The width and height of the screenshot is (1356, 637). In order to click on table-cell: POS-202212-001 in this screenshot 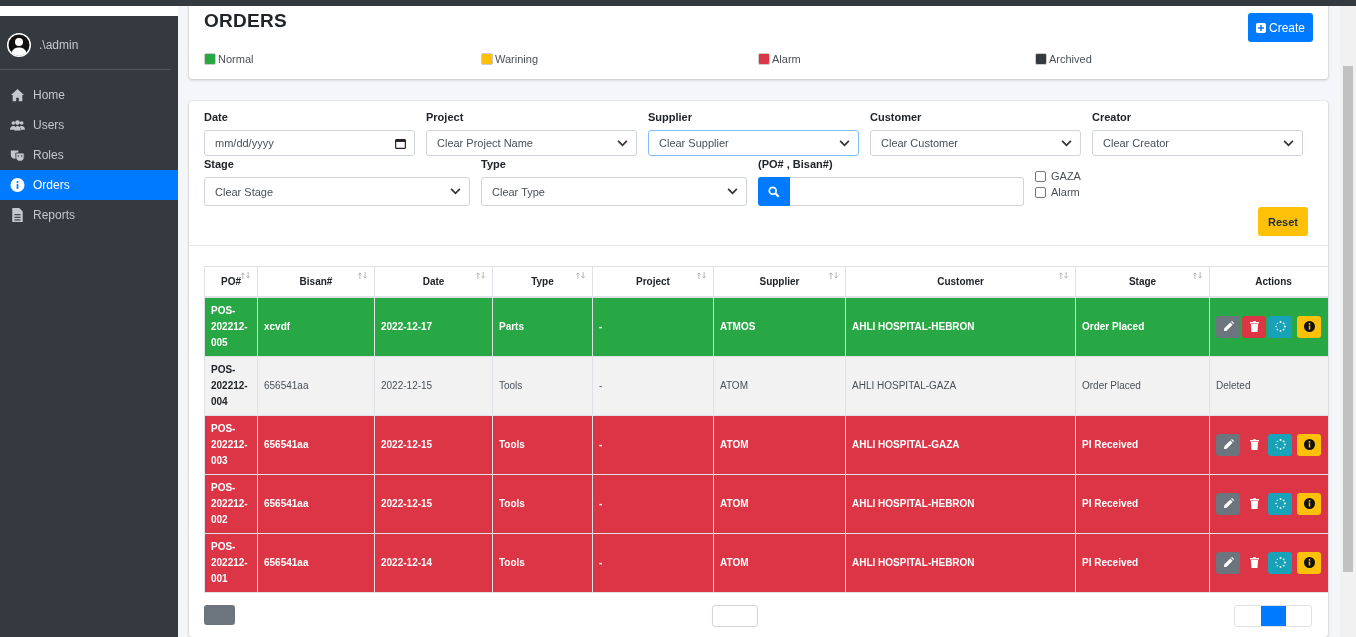, I will do `click(231, 562)`.